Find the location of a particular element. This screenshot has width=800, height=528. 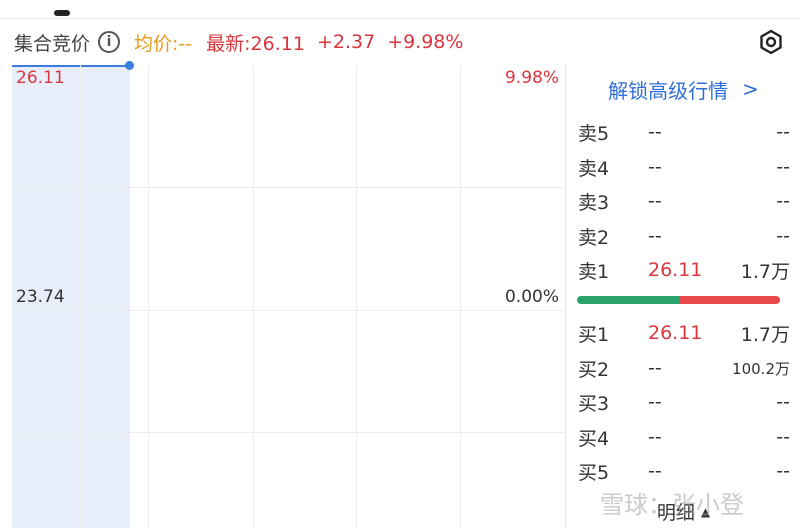

sell-row-4: 卖4 -- -- is located at coordinates (684, 167).